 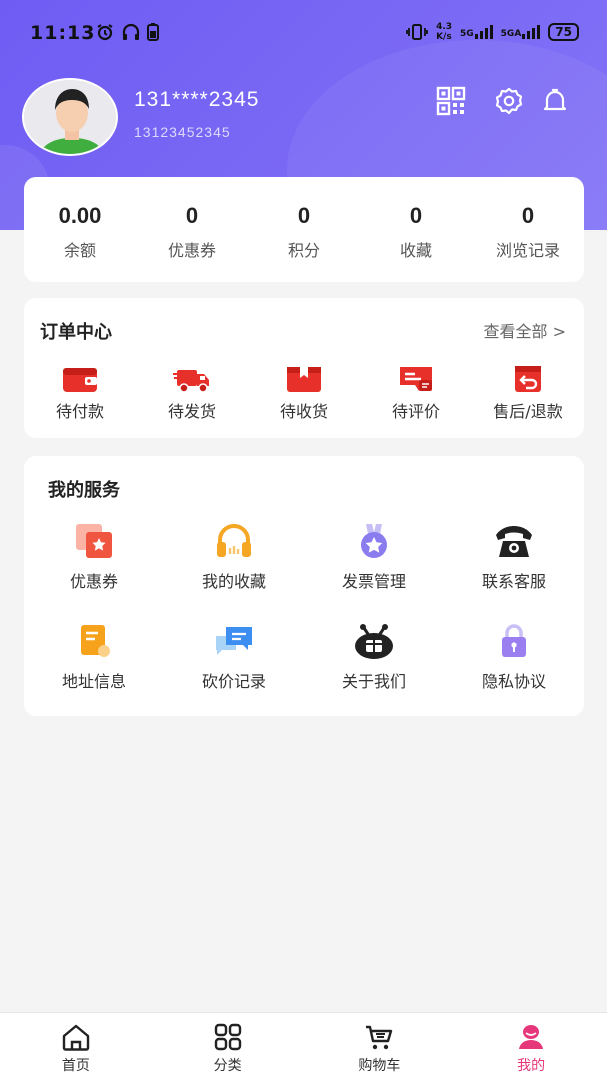 What do you see at coordinates (234, 540) in the screenshot?
I see `headphones-icon` at bounding box center [234, 540].